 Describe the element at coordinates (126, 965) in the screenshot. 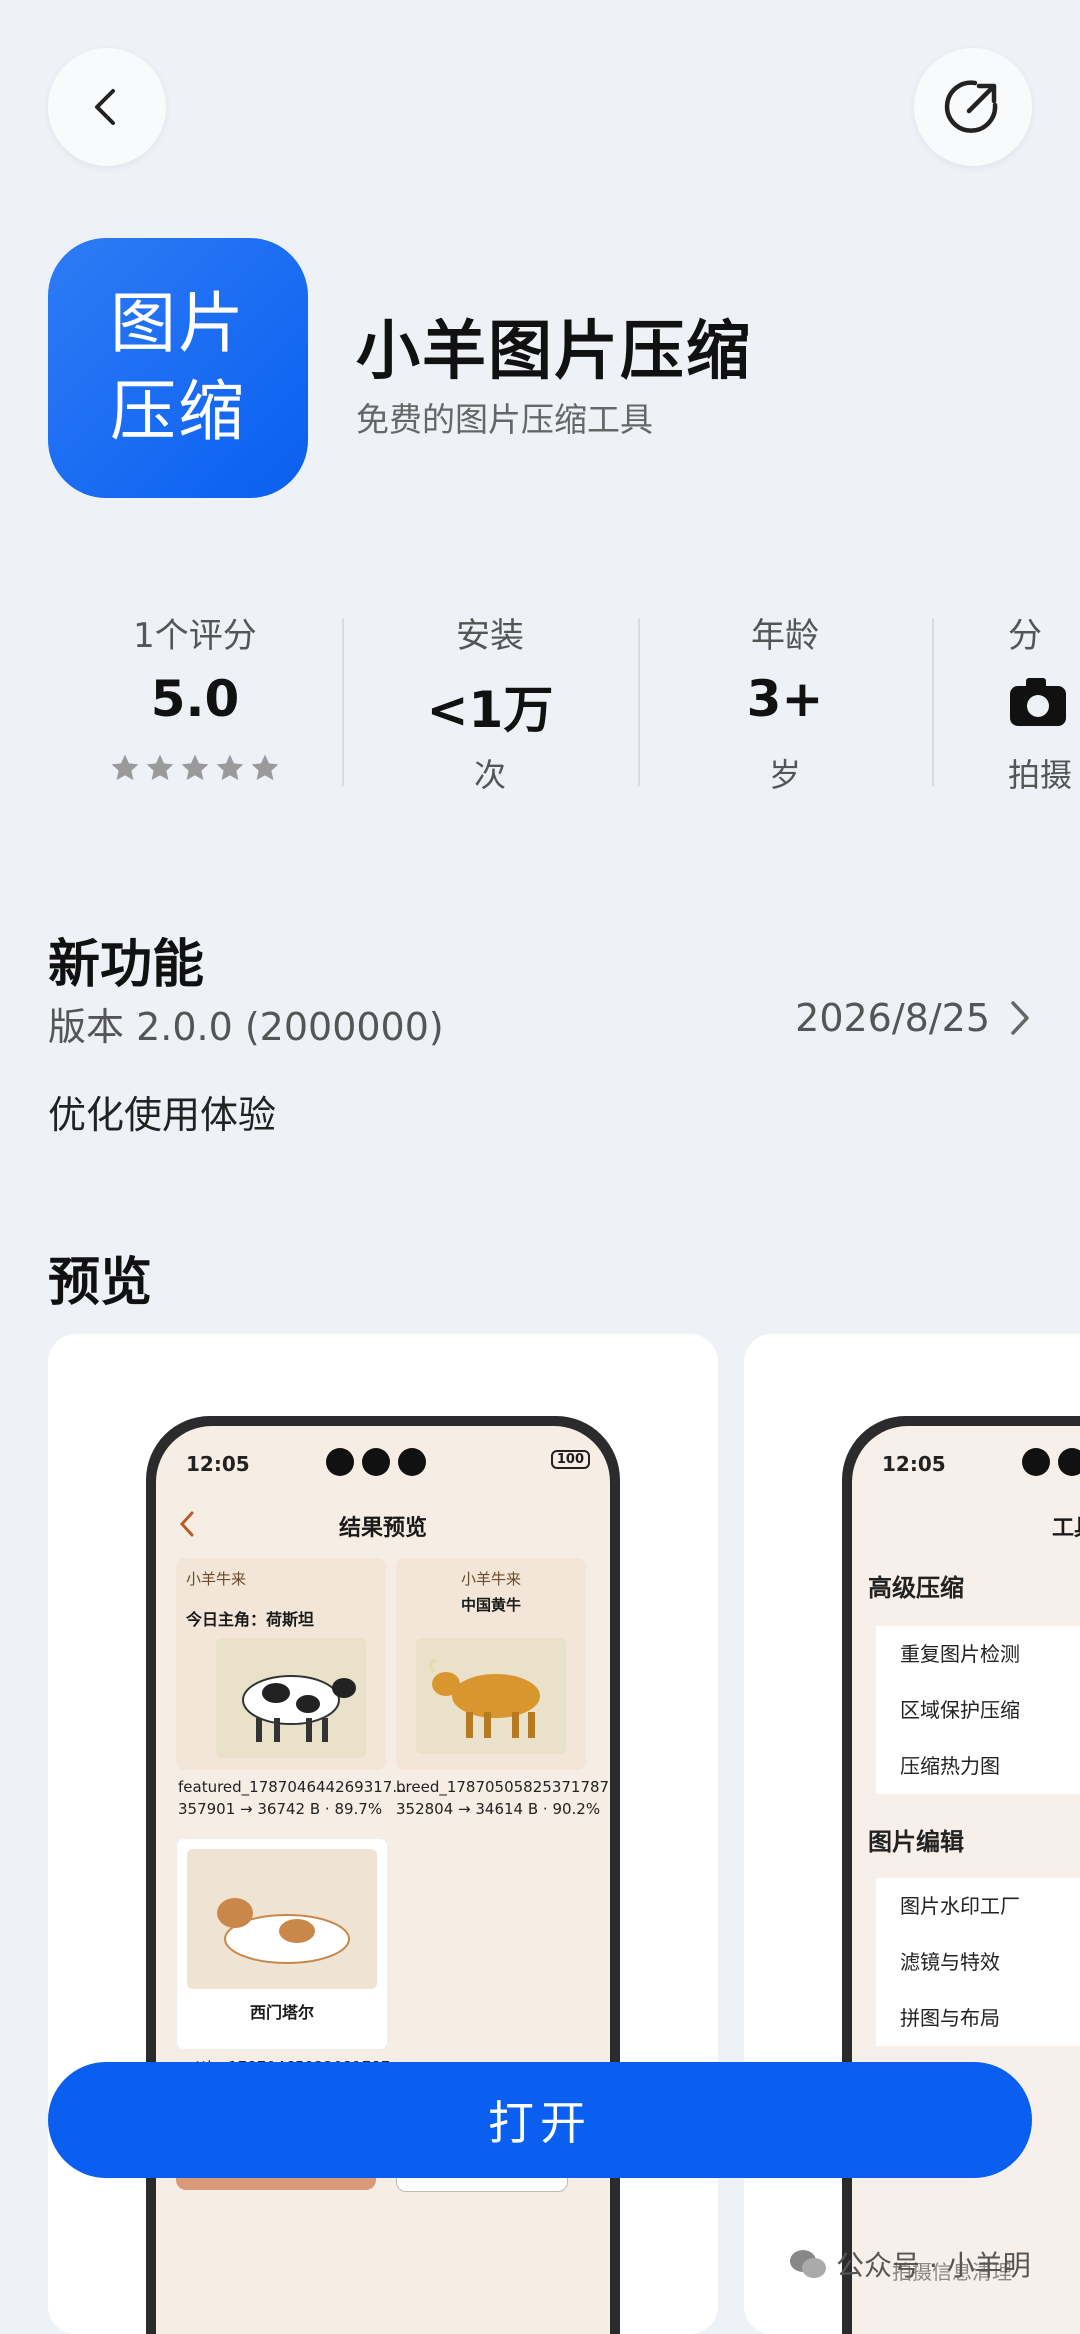

I see `whats-new-title: 新功能` at that location.